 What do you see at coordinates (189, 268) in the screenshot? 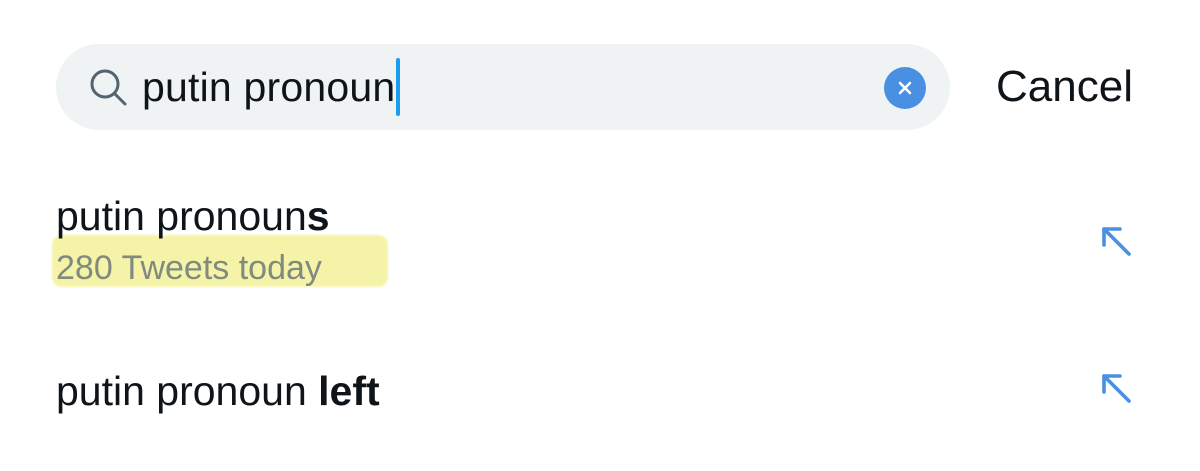
I see `tweet-count: 280 Tweets today` at bounding box center [189, 268].